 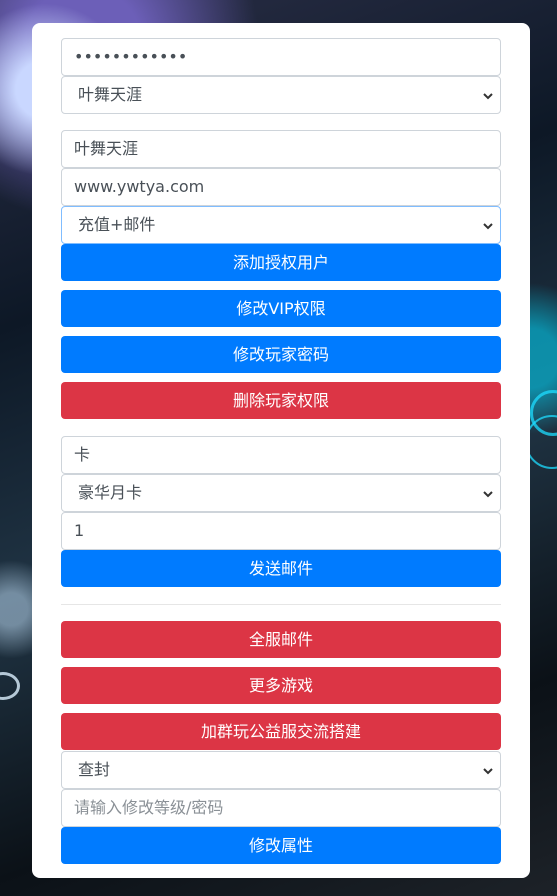 What do you see at coordinates (281, 493) in the screenshot?
I see `item-select: 豪华月卡` at bounding box center [281, 493].